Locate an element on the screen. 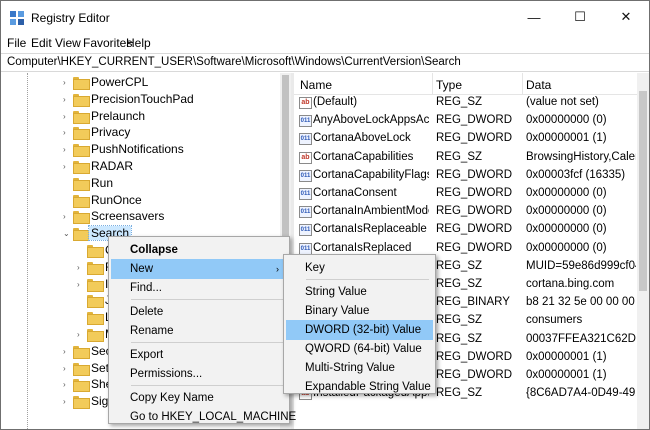  tree-item-prelaunch: › Prelaunch is located at coordinates (141, 116).